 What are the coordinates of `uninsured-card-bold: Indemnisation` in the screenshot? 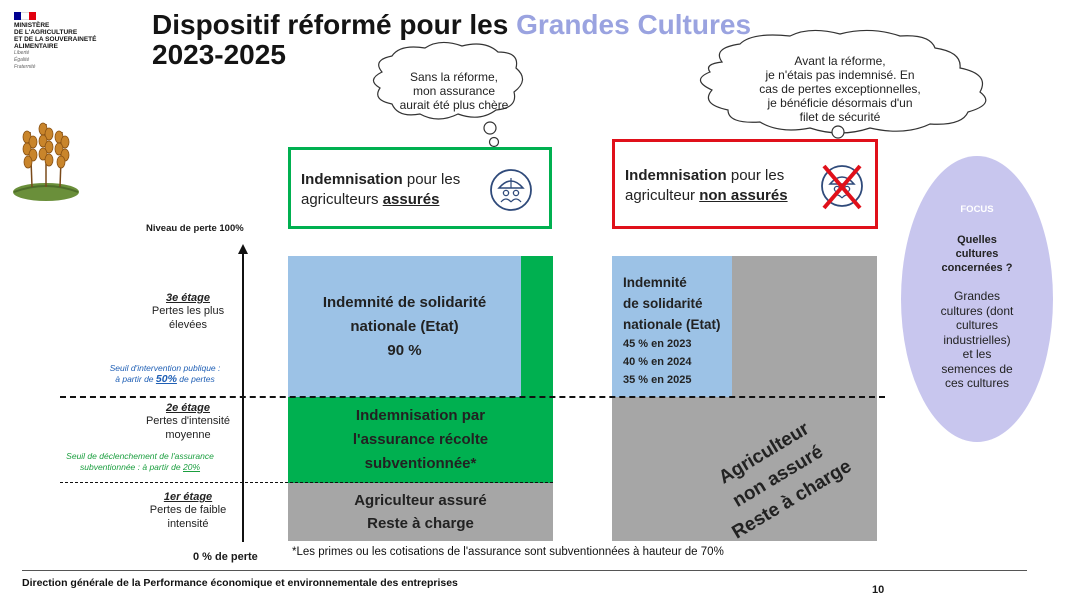 It's located at (676, 175).